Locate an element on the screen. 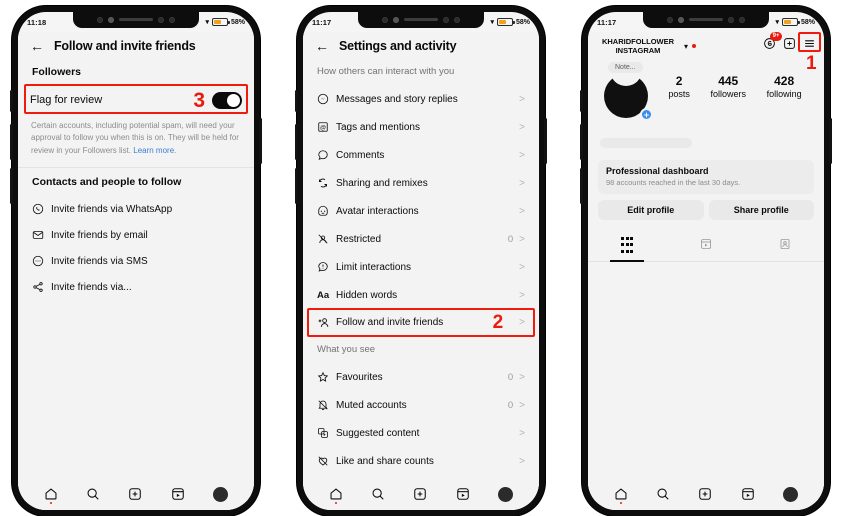  list-item: Invite friends by email is located at coordinates (136, 235).